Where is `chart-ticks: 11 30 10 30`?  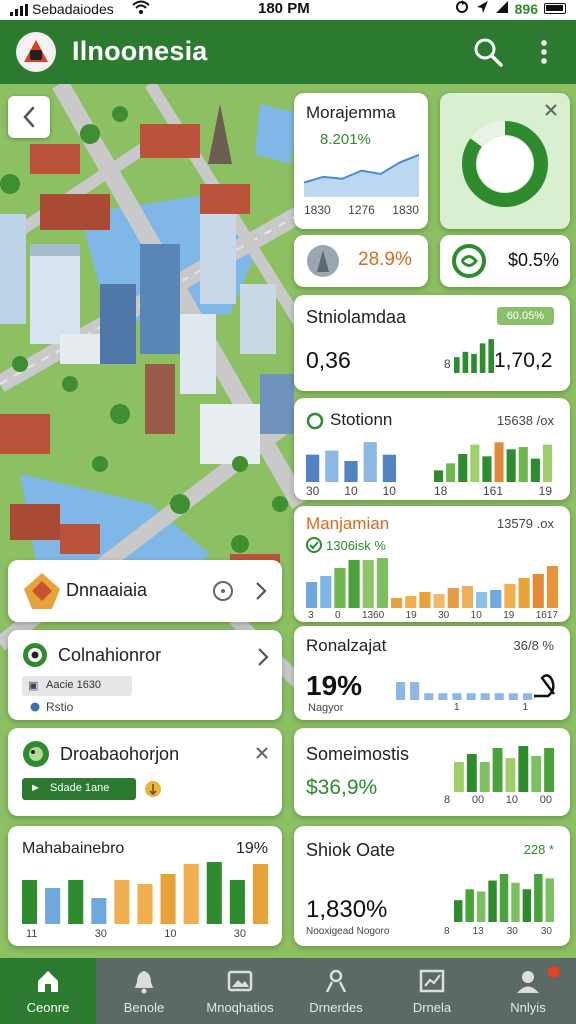
chart-ticks: 11 30 10 30 is located at coordinates (136, 934).